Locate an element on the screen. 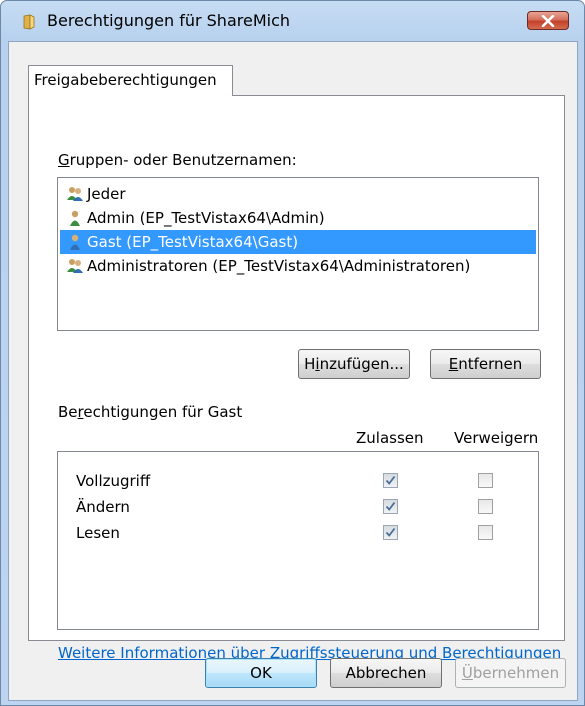 Image resolution: width=585 pixels, height=706 pixels. column-header-allow: Zulassen is located at coordinates (390, 438).